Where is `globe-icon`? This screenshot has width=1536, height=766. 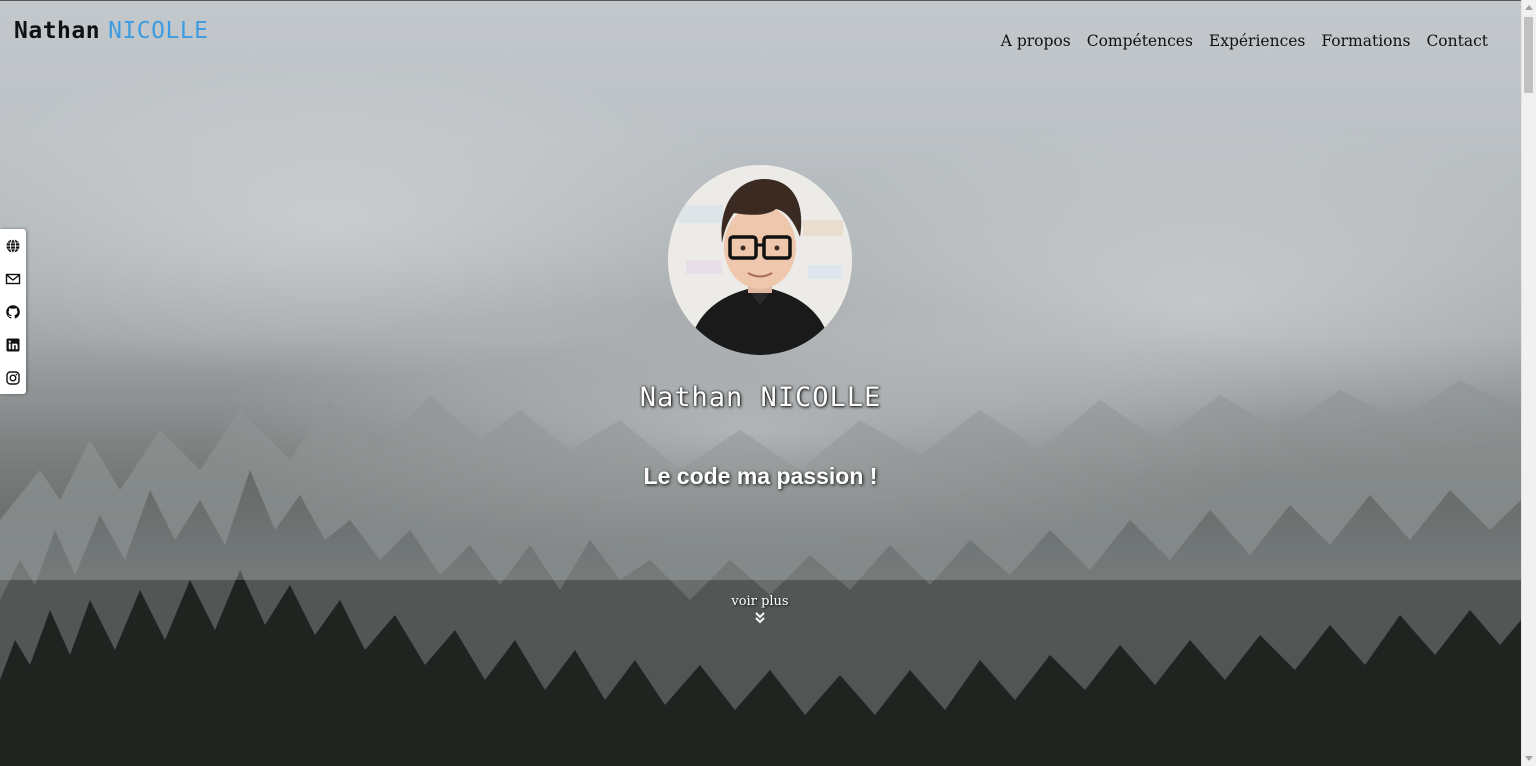 globe-icon is located at coordinates (13, 246).